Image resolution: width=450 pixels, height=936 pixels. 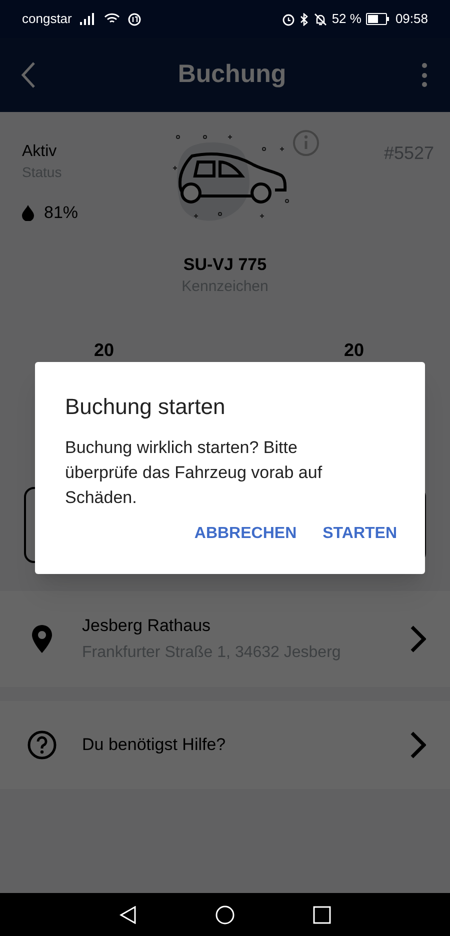 What do you see at coordinates (112, 19) in the screenshot?
I see `wifi-icon` at bounding box center [112, 19].